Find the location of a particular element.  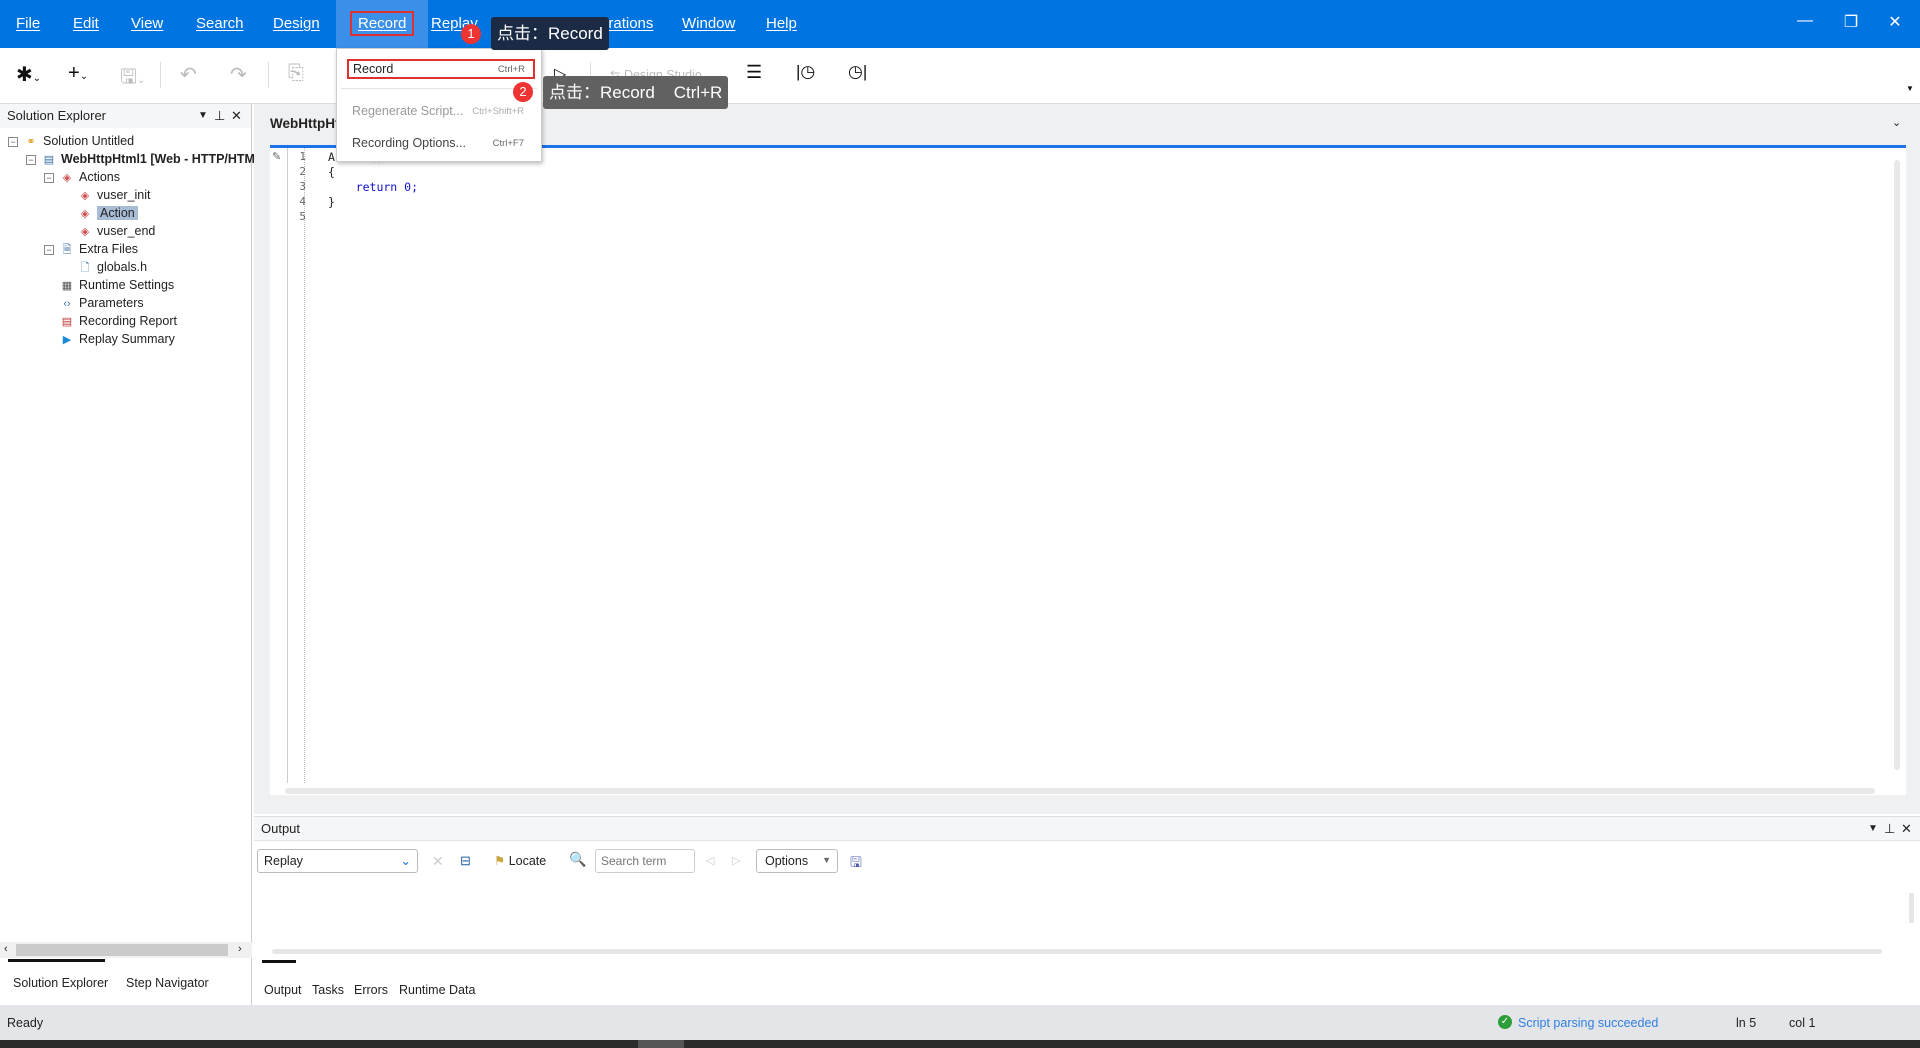

save-output-icon: 🖫 is located at coordinates (856, 864).